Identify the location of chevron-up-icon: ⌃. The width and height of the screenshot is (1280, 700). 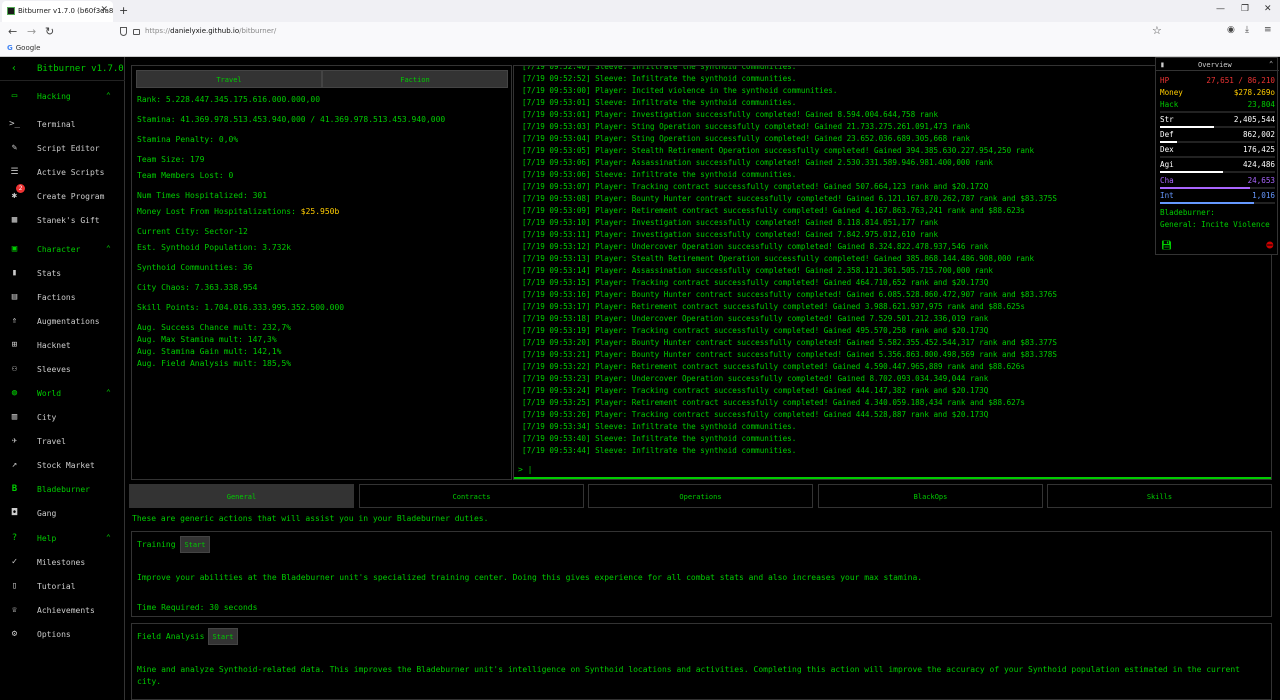
(1271, 64).